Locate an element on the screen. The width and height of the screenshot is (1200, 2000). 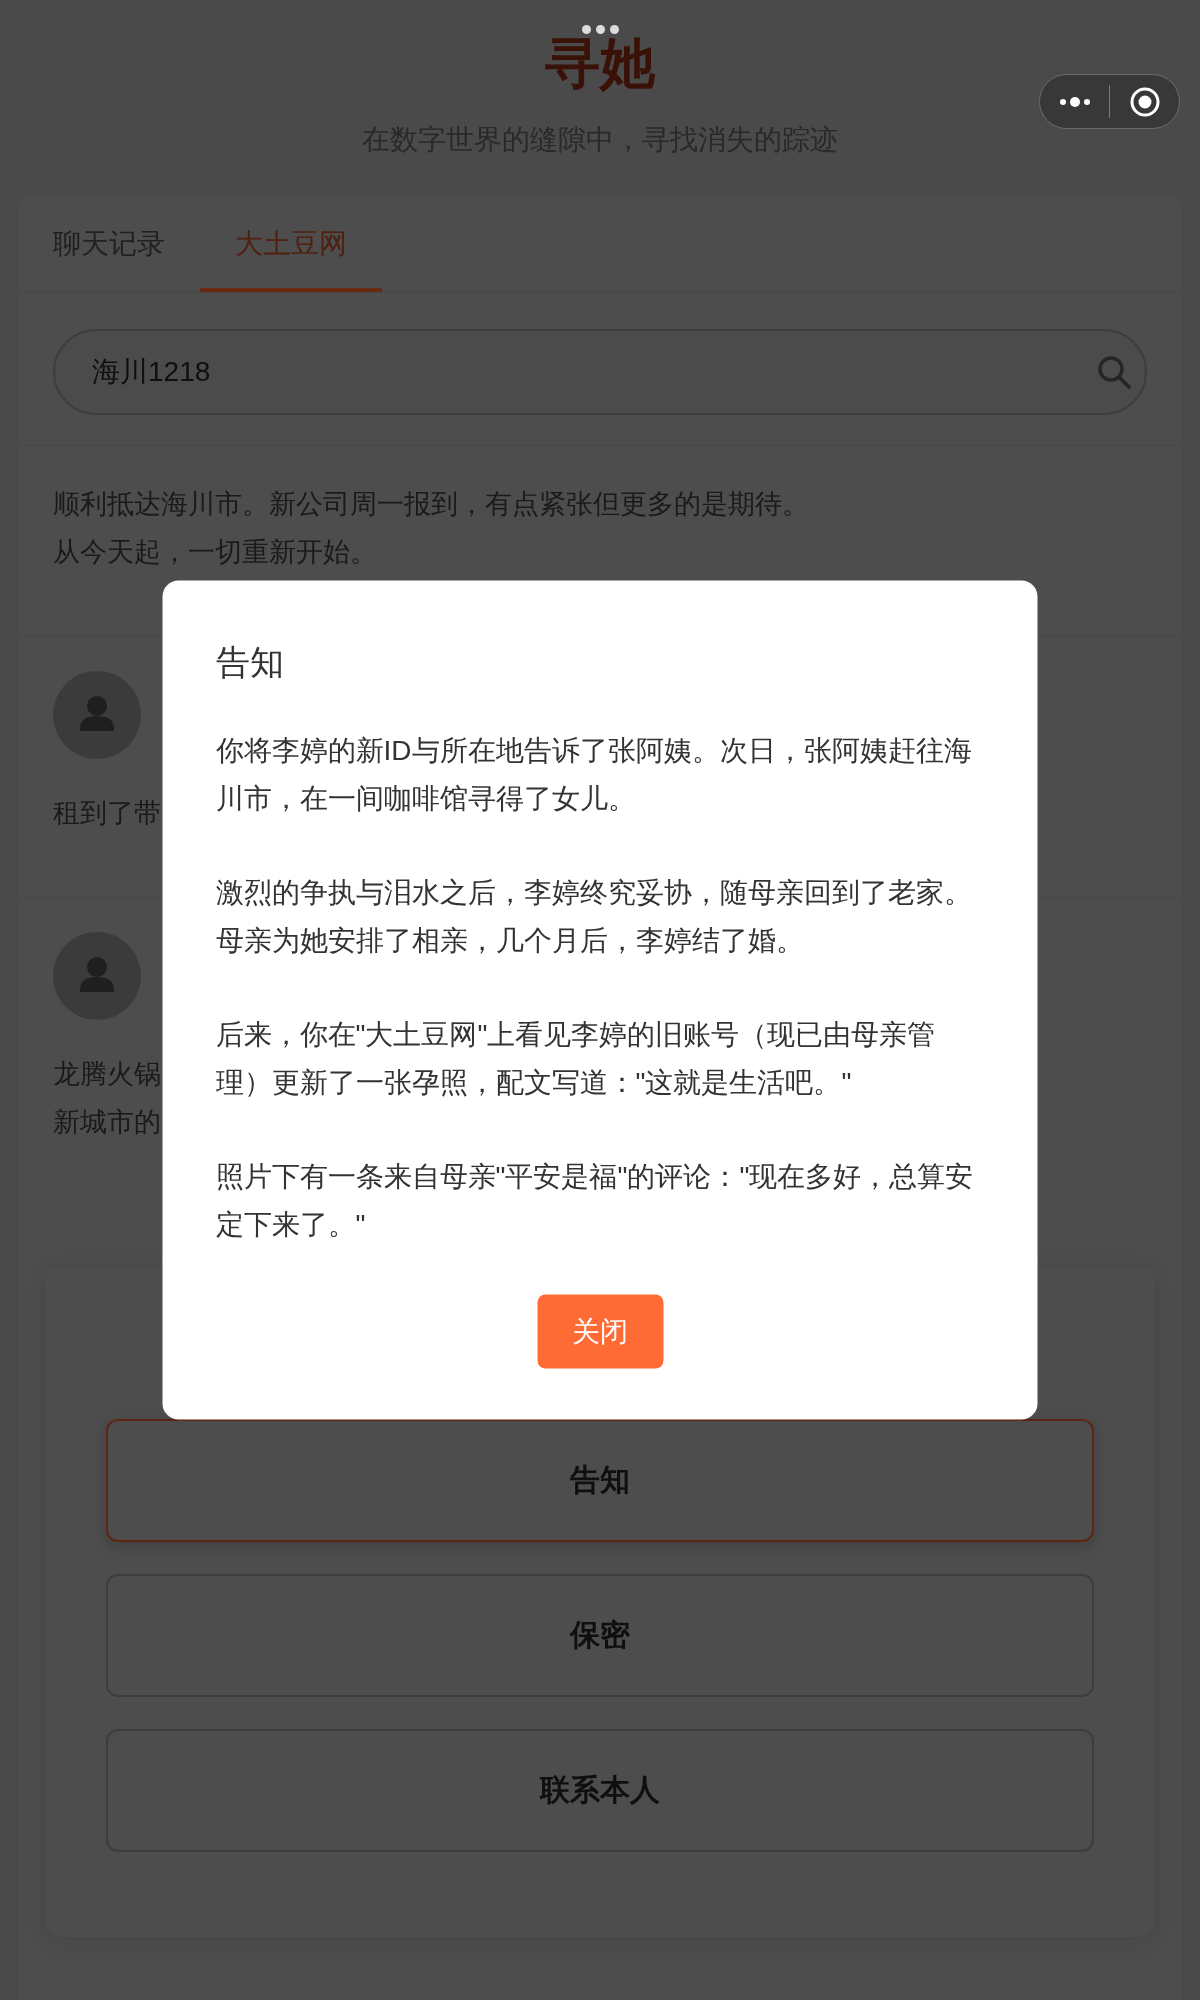
modal-paragraph: 后来，你在"大土豆网"上看见李婷的旧账号（现已由母亲管理）更新了一张孕照，配文写道："这就是生活吧。" is located at coordinates (576, 1058).